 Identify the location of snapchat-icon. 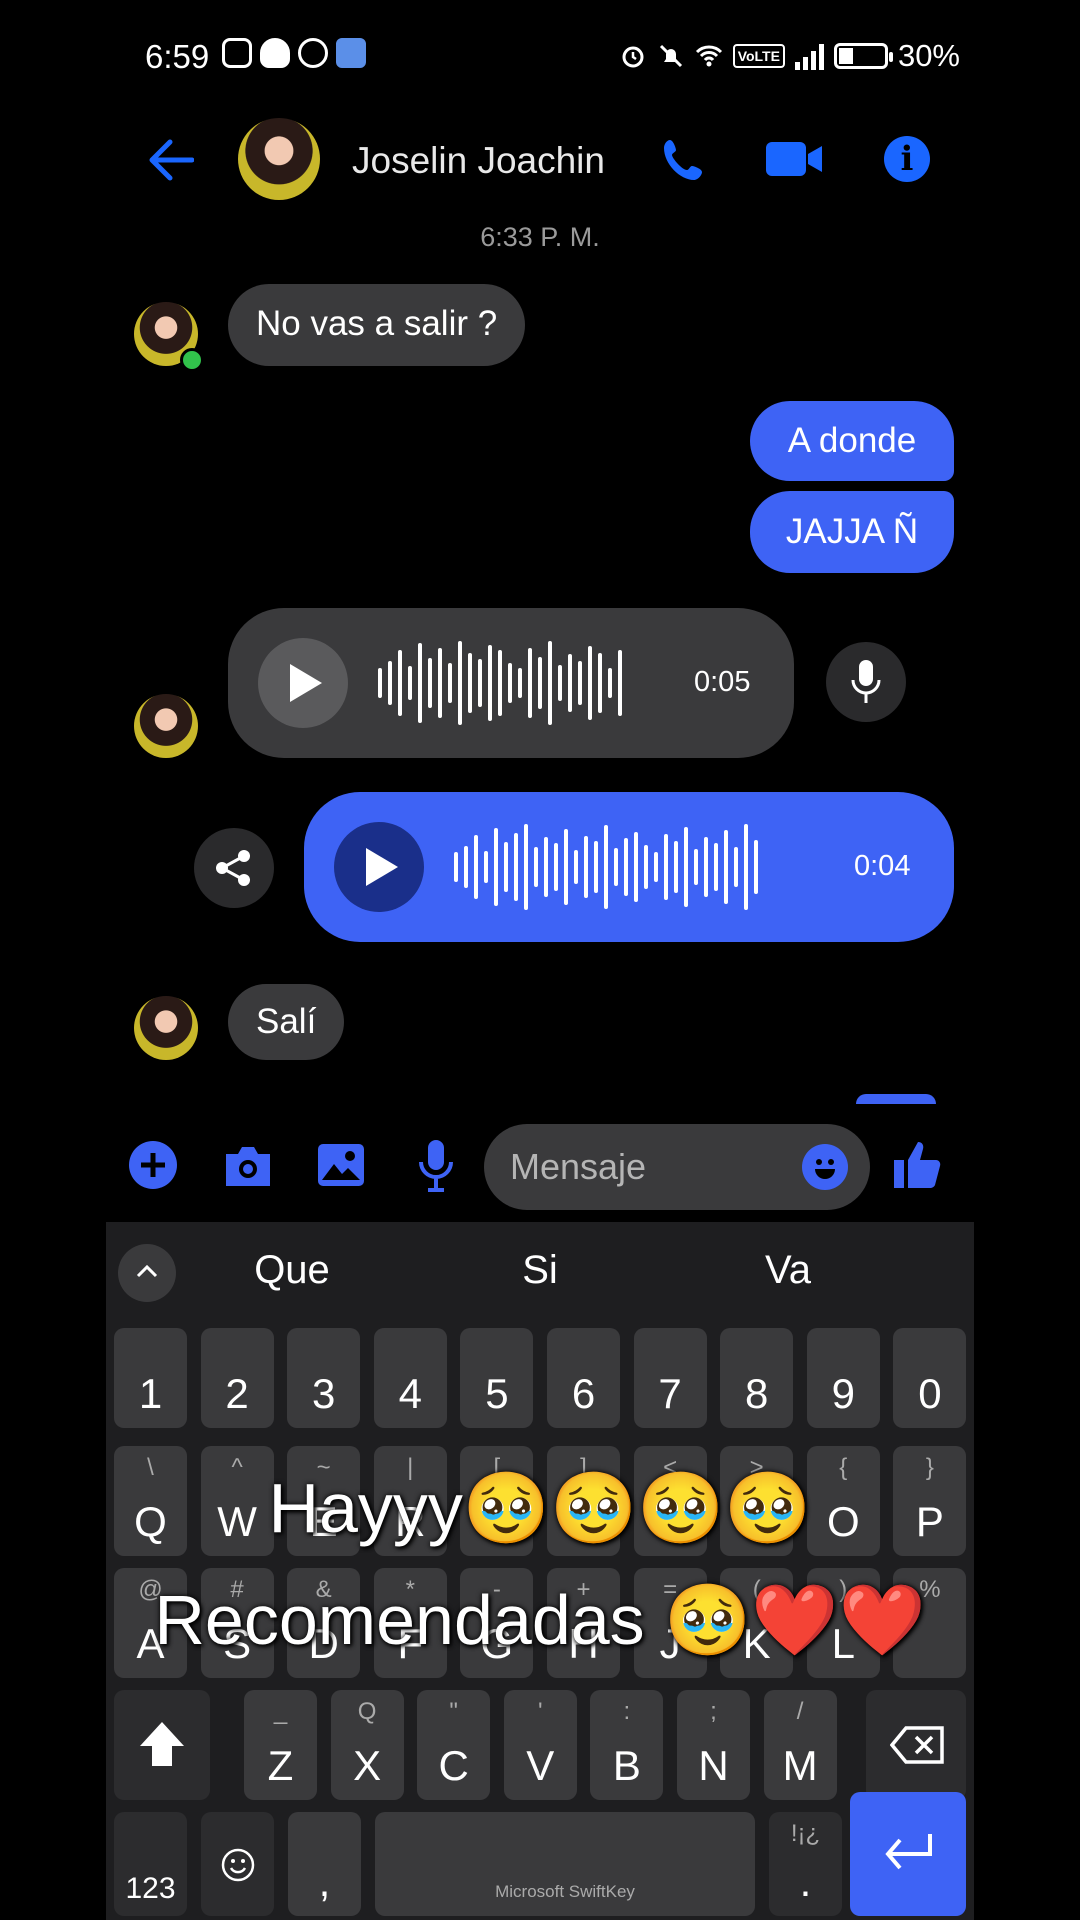
(275, 53).